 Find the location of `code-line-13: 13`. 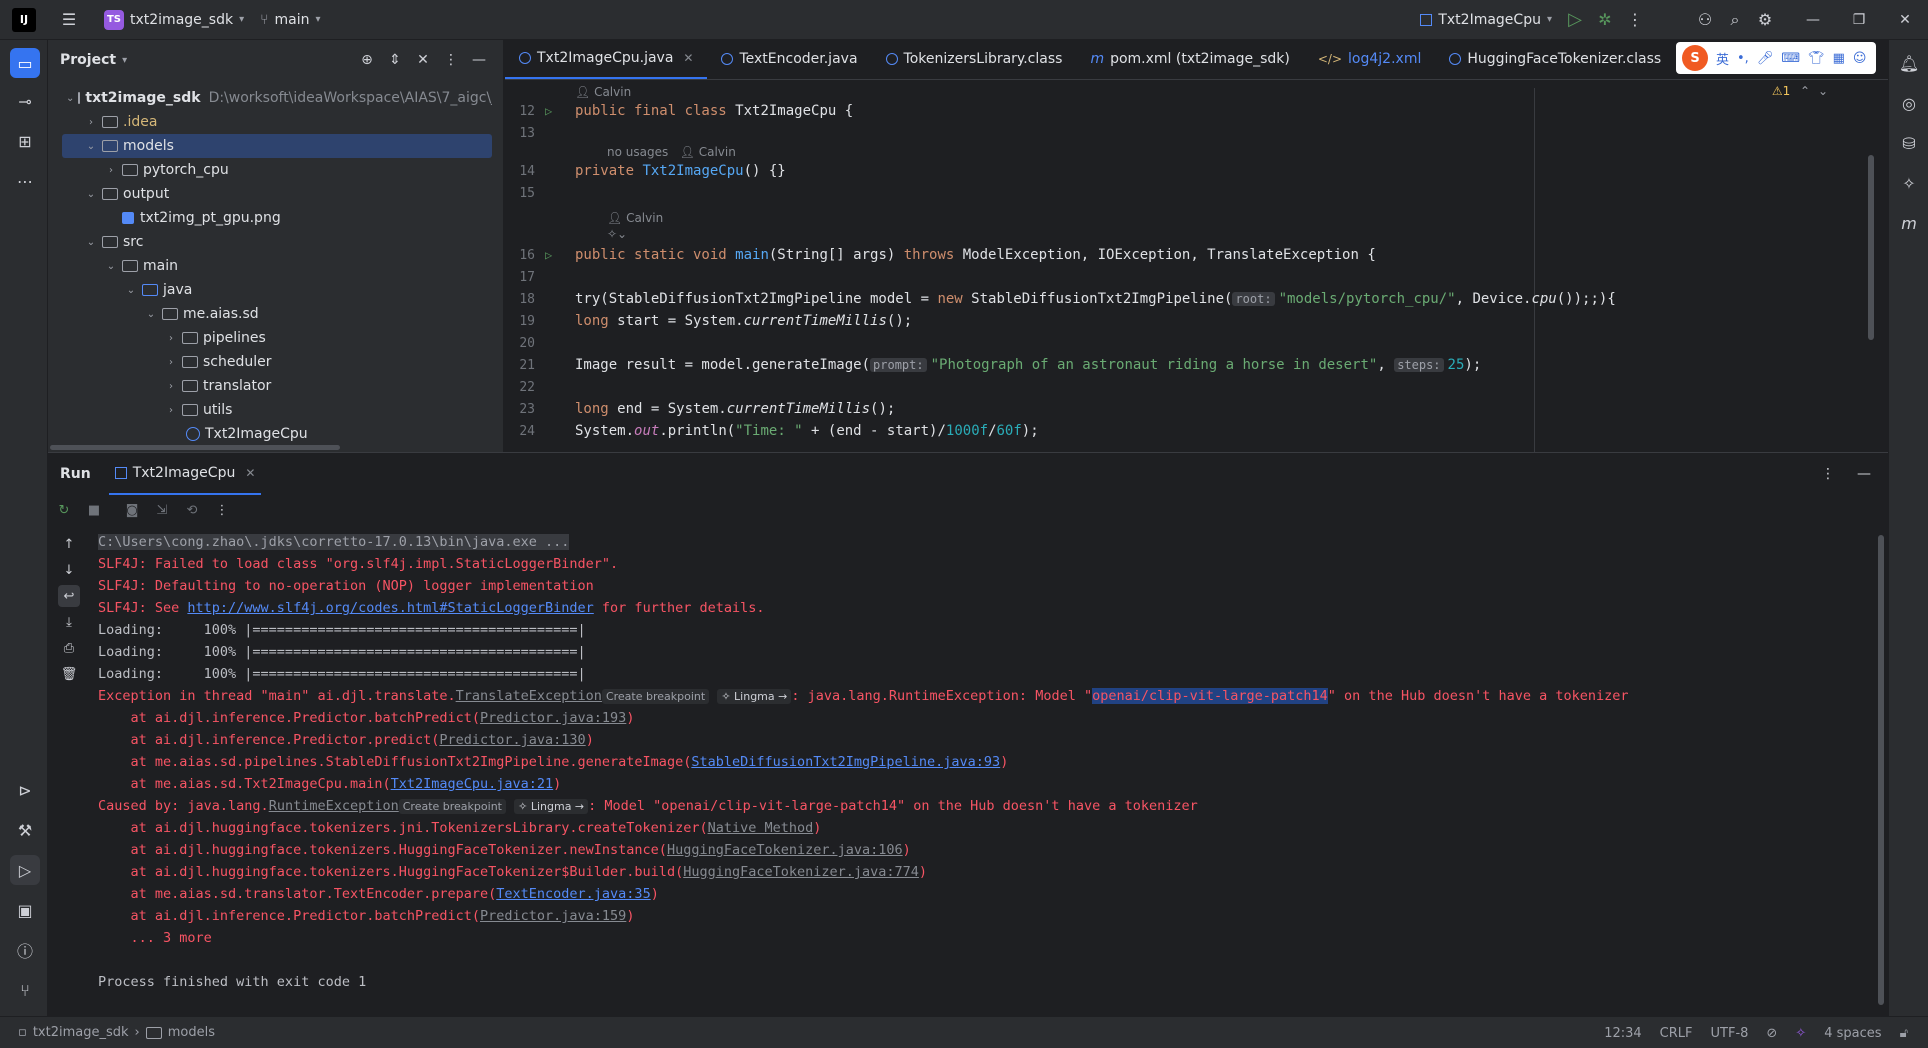

code-line-13: 13 is located at coordinates (1175, 133).